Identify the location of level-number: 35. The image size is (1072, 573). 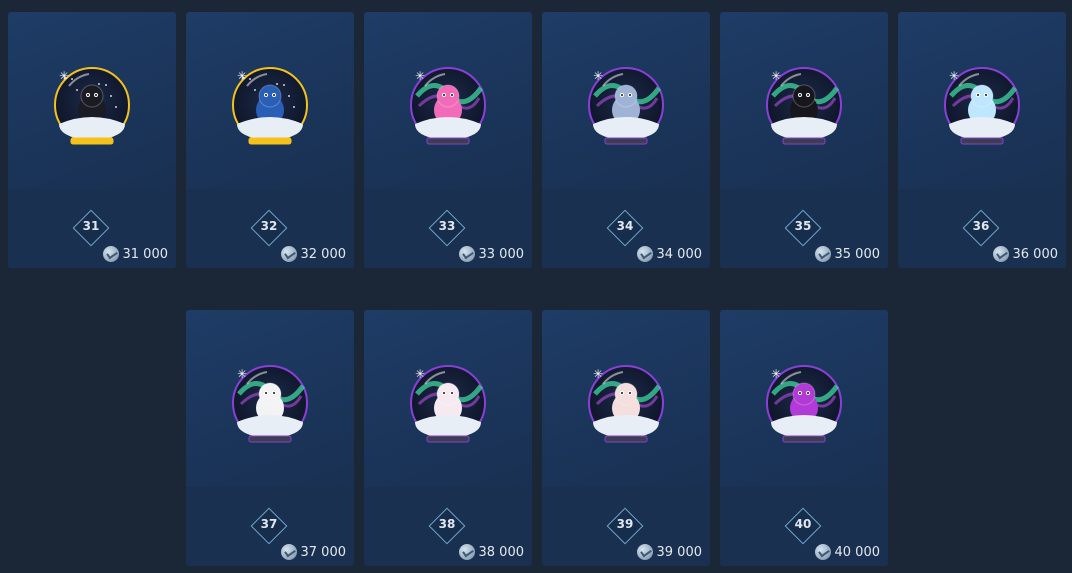
(803, 226).